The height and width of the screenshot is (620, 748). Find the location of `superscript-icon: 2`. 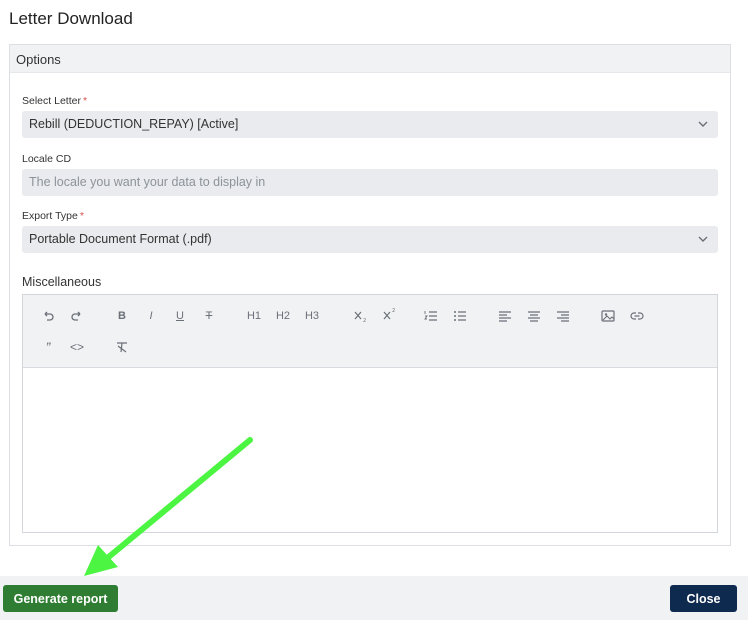

superscript-icon: 2 is located at coordinates (390, 314).